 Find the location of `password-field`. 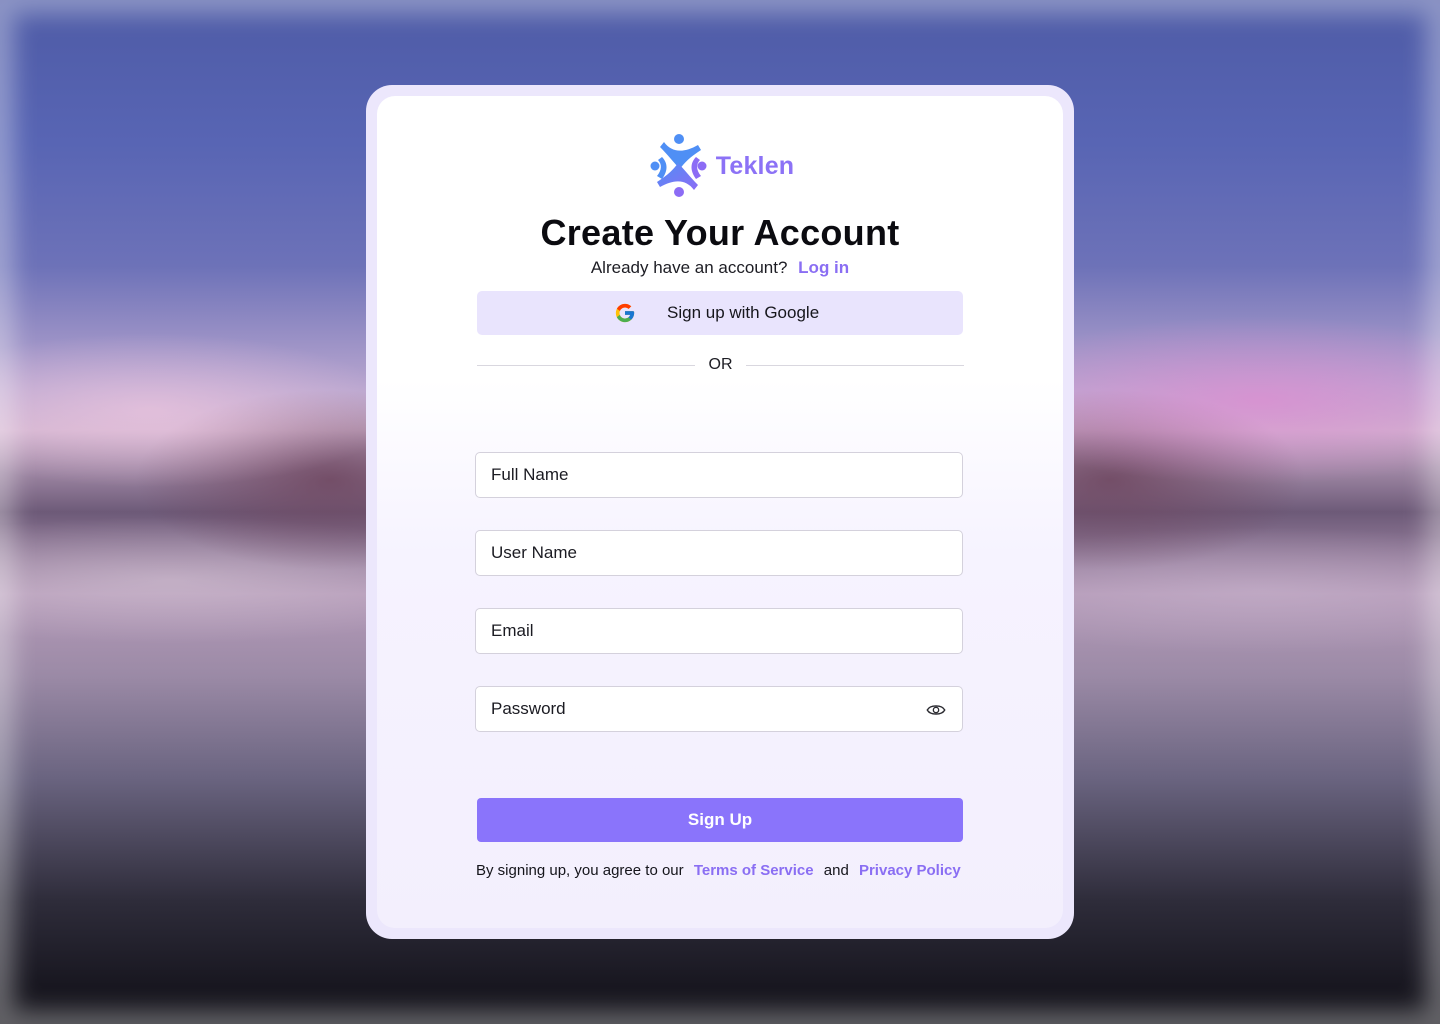

password-field is located at coordinates (719, 709).